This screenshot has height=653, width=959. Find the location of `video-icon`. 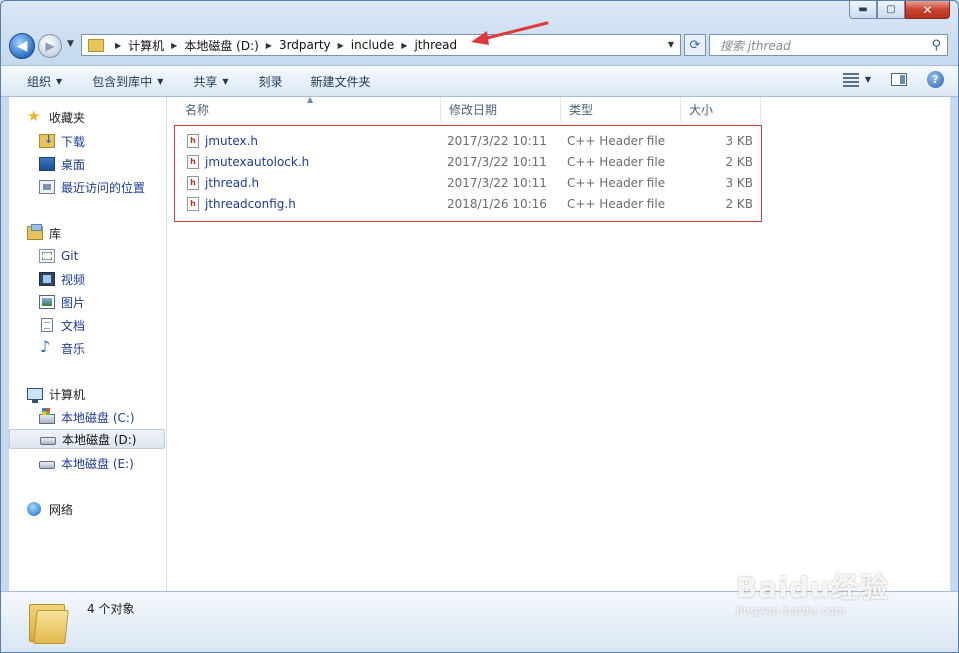

video-icon is located at coordinates (47, 279).